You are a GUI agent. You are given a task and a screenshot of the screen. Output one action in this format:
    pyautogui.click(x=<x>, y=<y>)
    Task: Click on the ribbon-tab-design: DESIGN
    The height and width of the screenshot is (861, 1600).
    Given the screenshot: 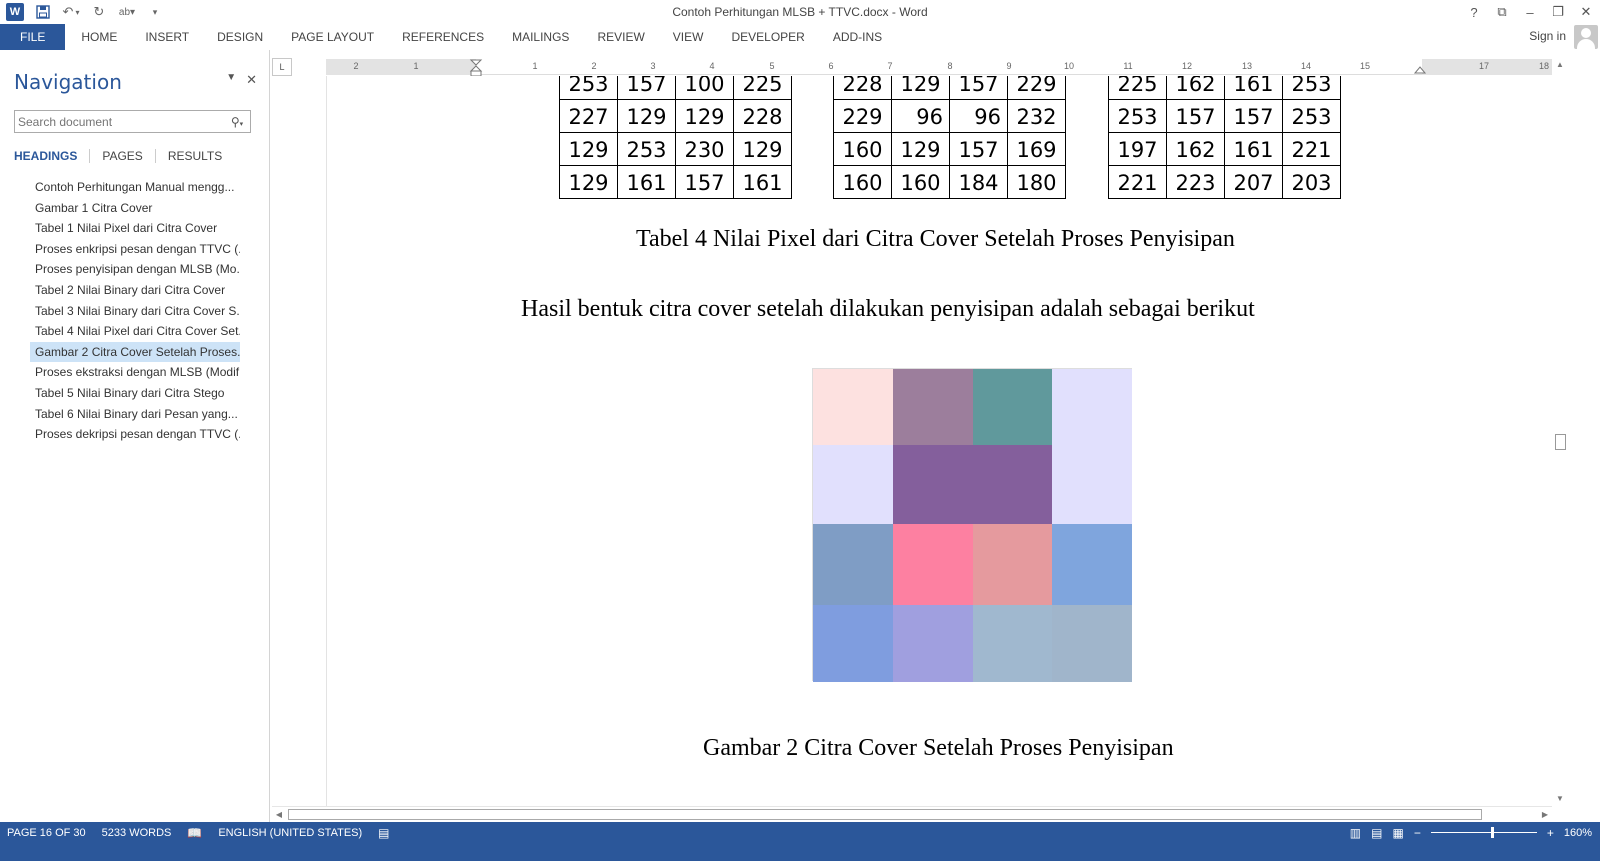 What is the action you would take?
    pyautogui.click(x=240, y=37)
    